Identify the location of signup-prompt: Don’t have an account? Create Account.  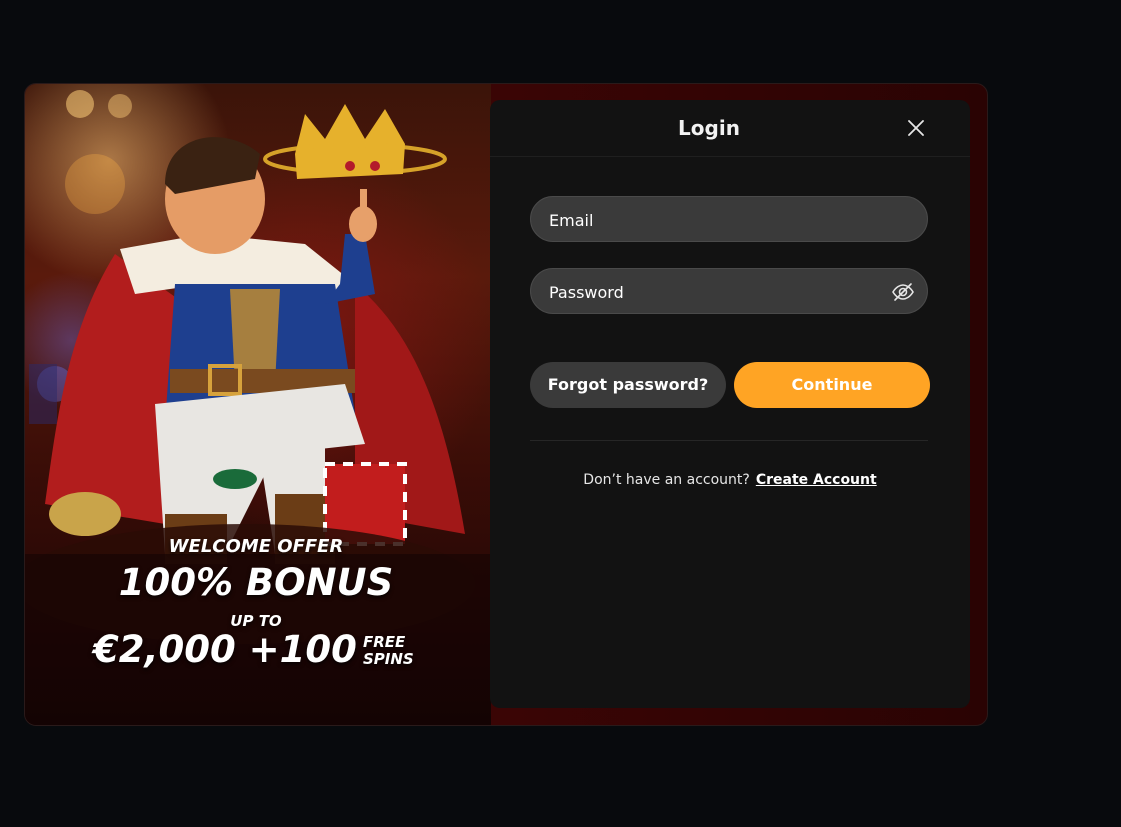
(730, 480).